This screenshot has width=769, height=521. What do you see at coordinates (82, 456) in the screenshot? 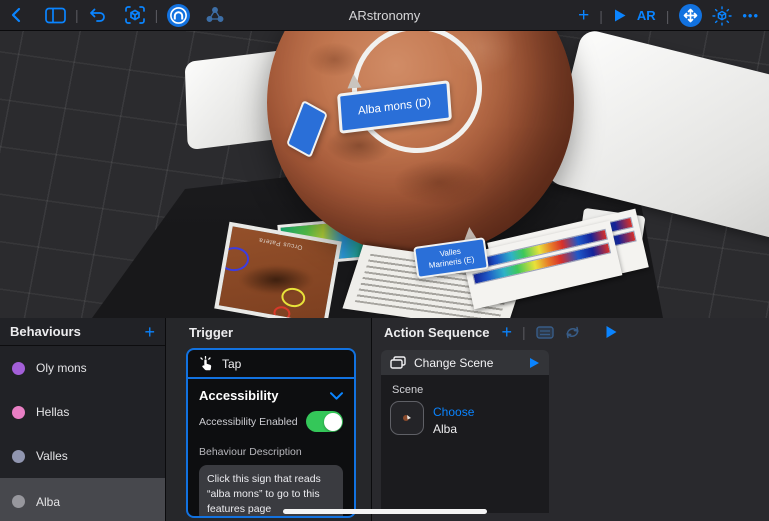
I see `behaviour-item-valles: Valles` at bounding box center [82, 456].